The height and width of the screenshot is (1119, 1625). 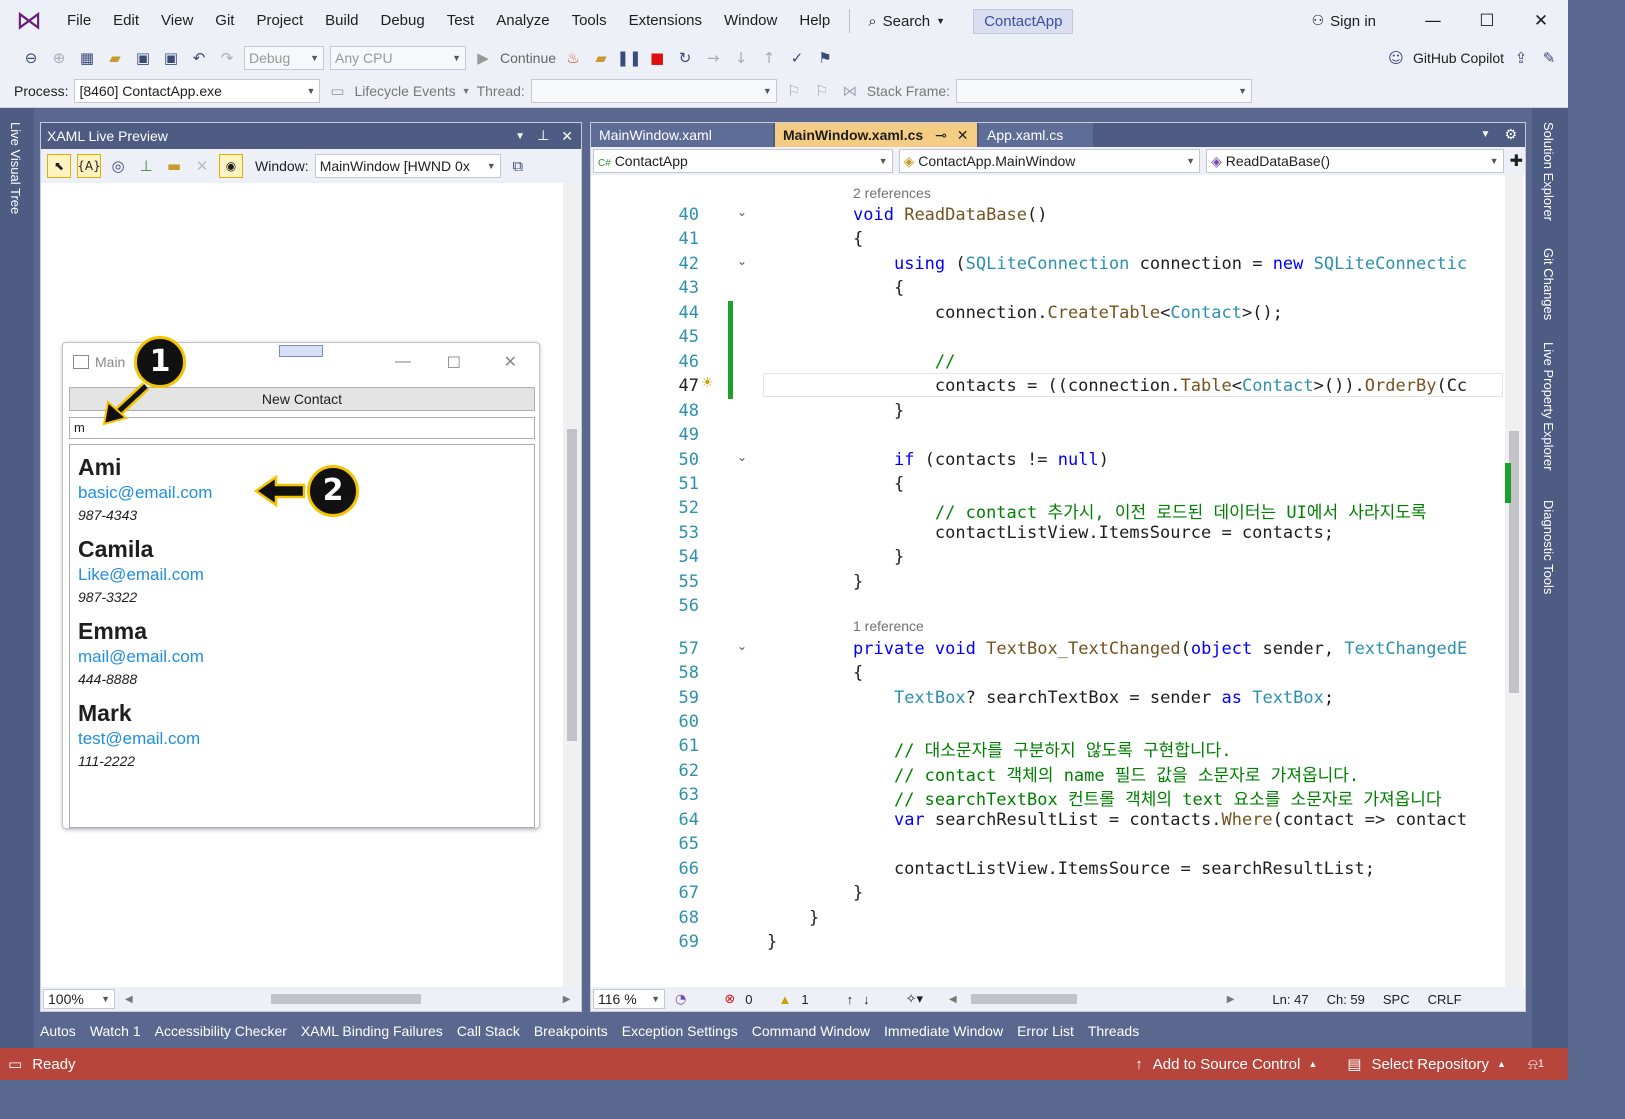 I want to click on menu-analyze: Analyze, so click(x=522, y=21).